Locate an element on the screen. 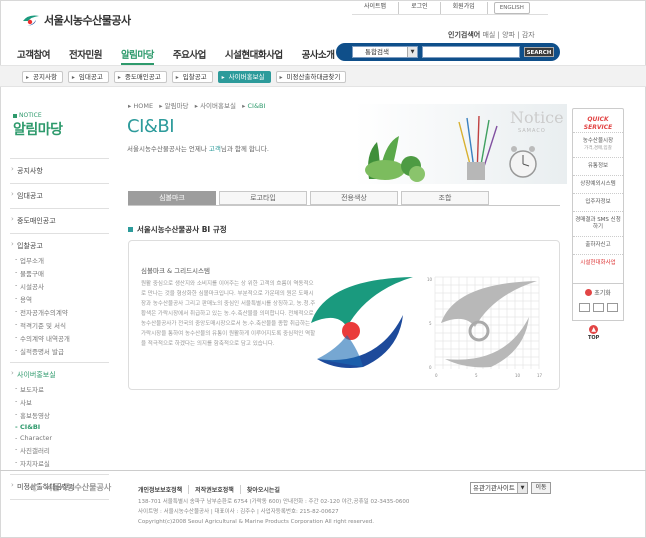 This screenshot has width=646, height=538. subnav-notice: 공지사항 is located at coordinates (42, 77).